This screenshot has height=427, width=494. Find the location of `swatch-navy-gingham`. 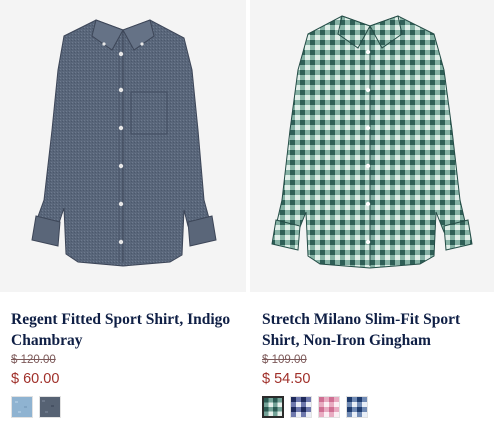

swatch-navy-gingham is located at coordinates (301, 407).